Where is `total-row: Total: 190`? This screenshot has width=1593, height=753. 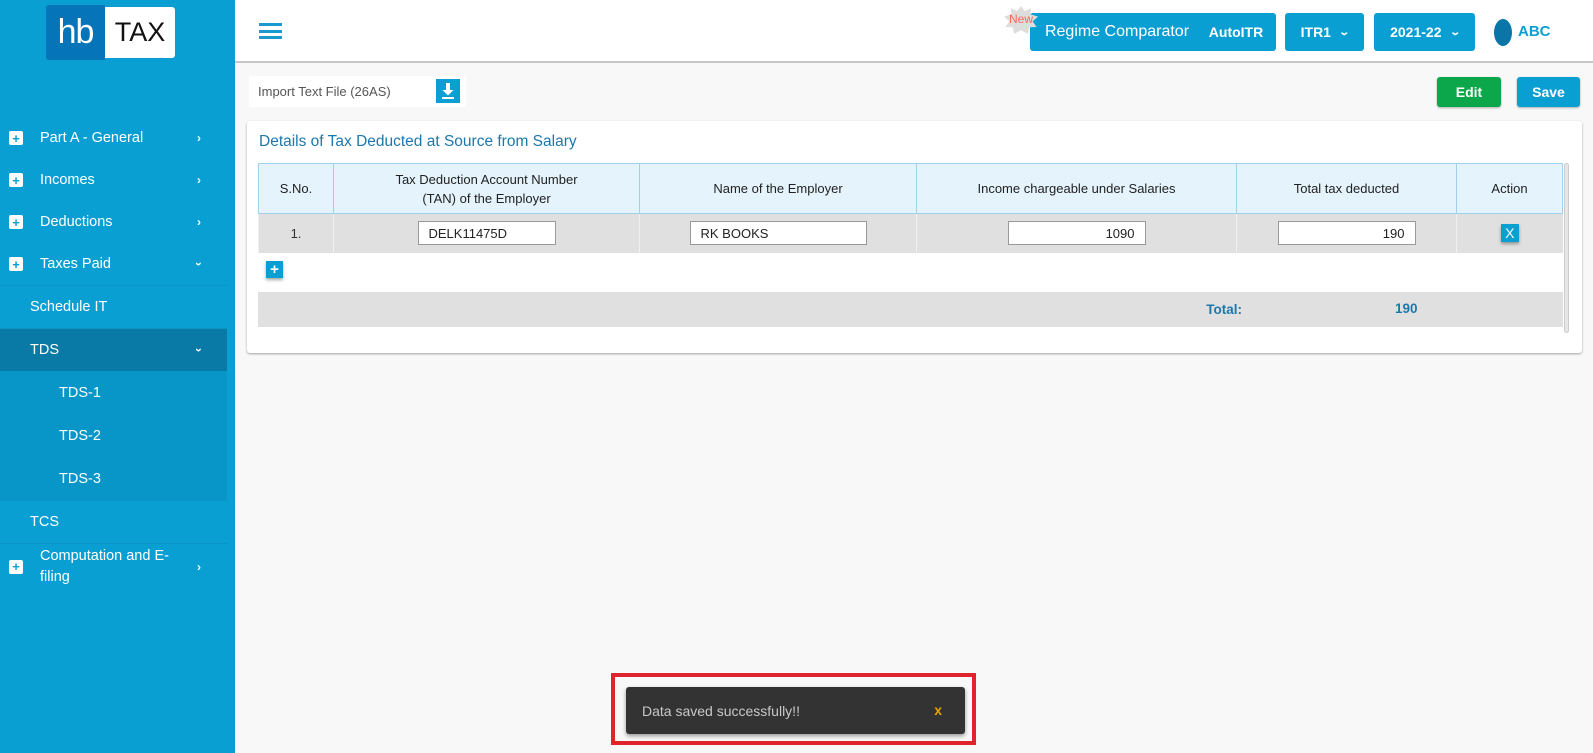 total-row: Total: 190 is located at coordinates (910, 309).